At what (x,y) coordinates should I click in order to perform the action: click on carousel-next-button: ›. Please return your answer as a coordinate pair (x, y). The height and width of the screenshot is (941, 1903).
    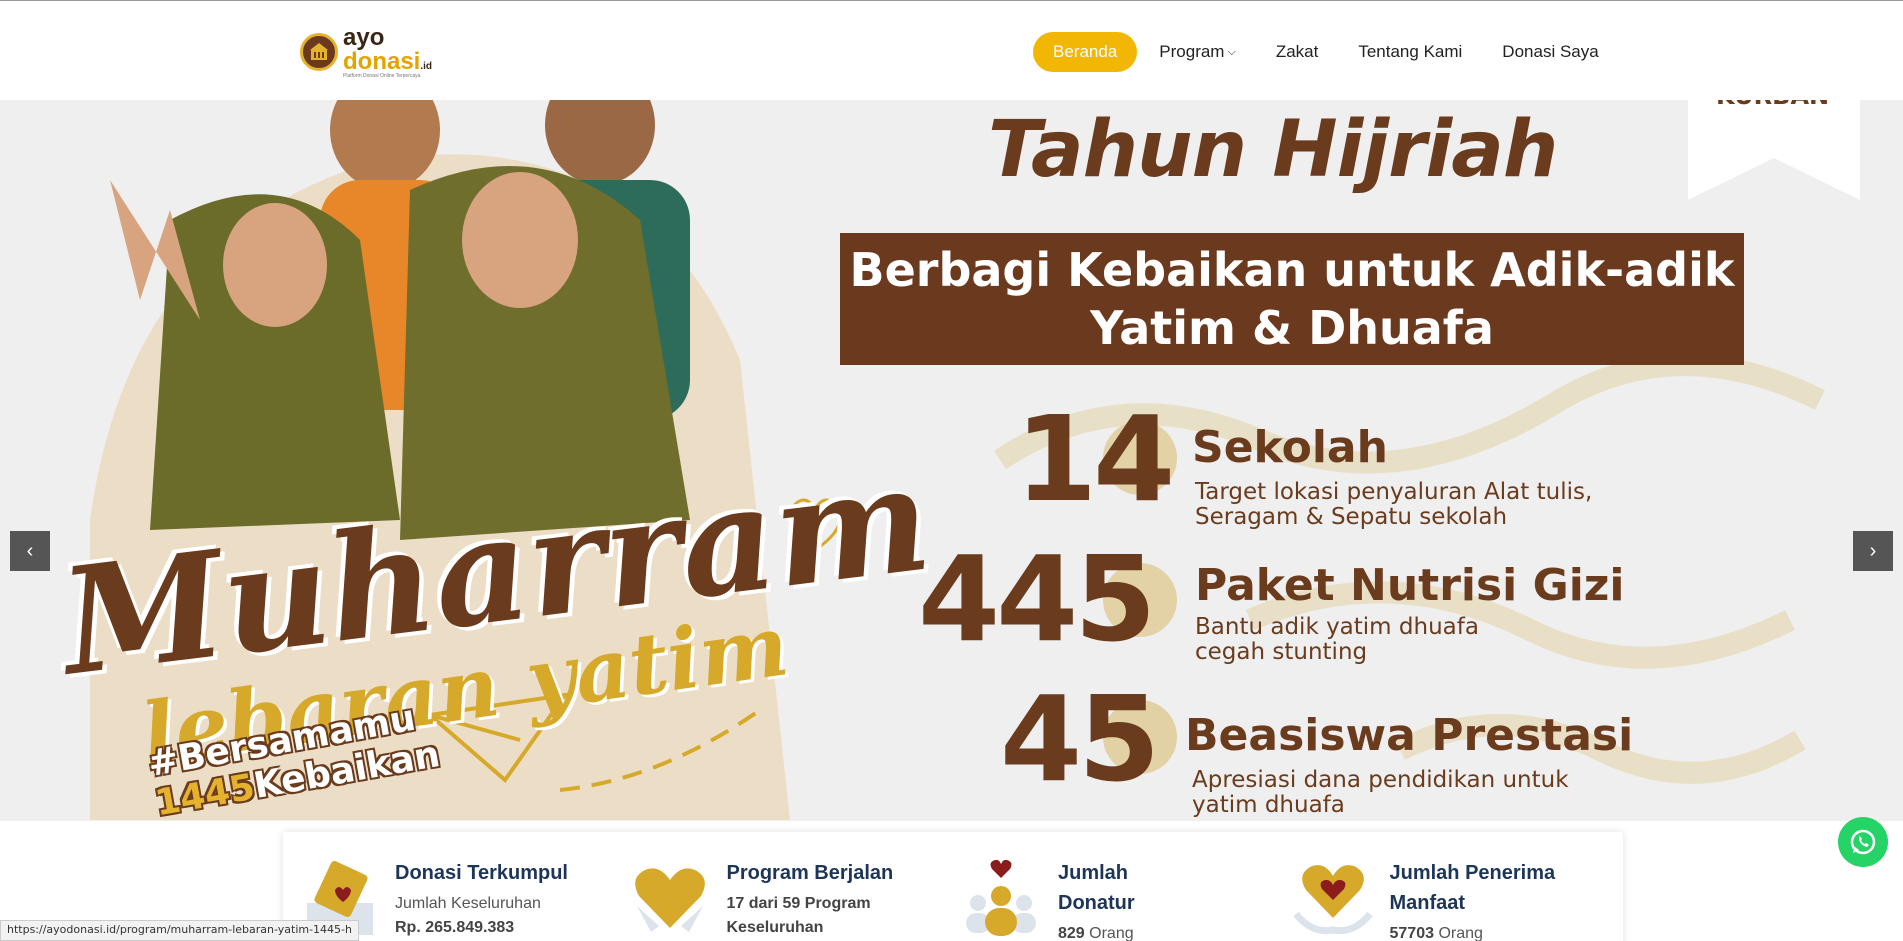
    Looking at the image, I should click on (1873, 551).